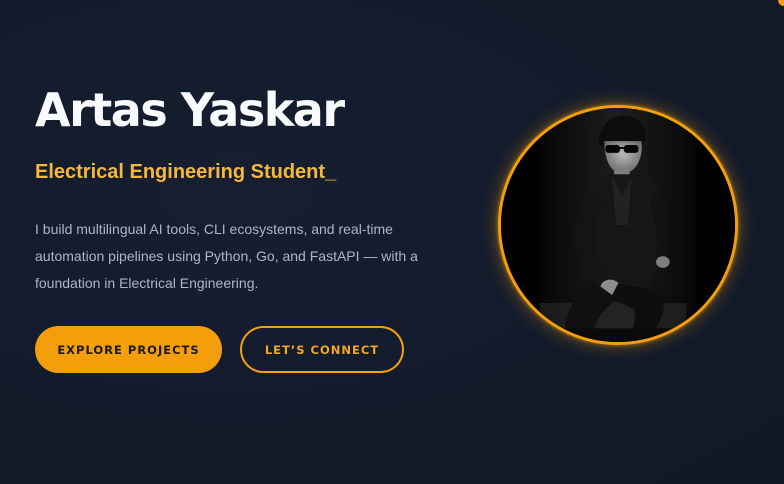 The image size is (784, 484). I want to click on corner-accent, so click(781, 3).